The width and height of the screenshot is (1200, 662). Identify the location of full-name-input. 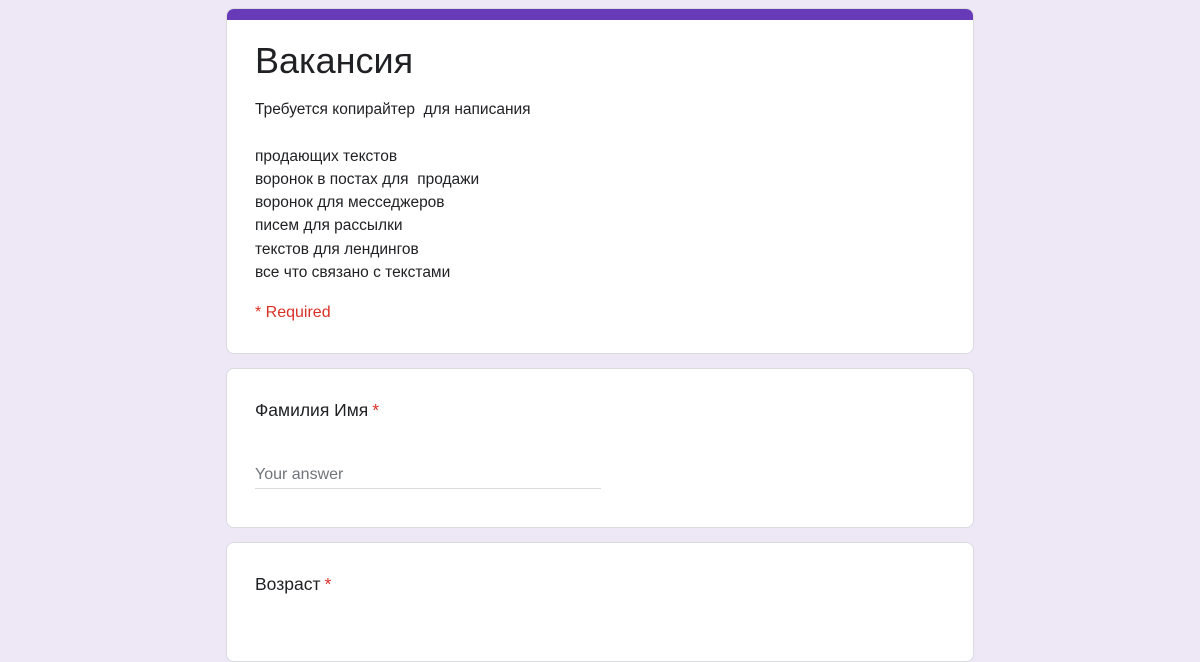
(428, 475).